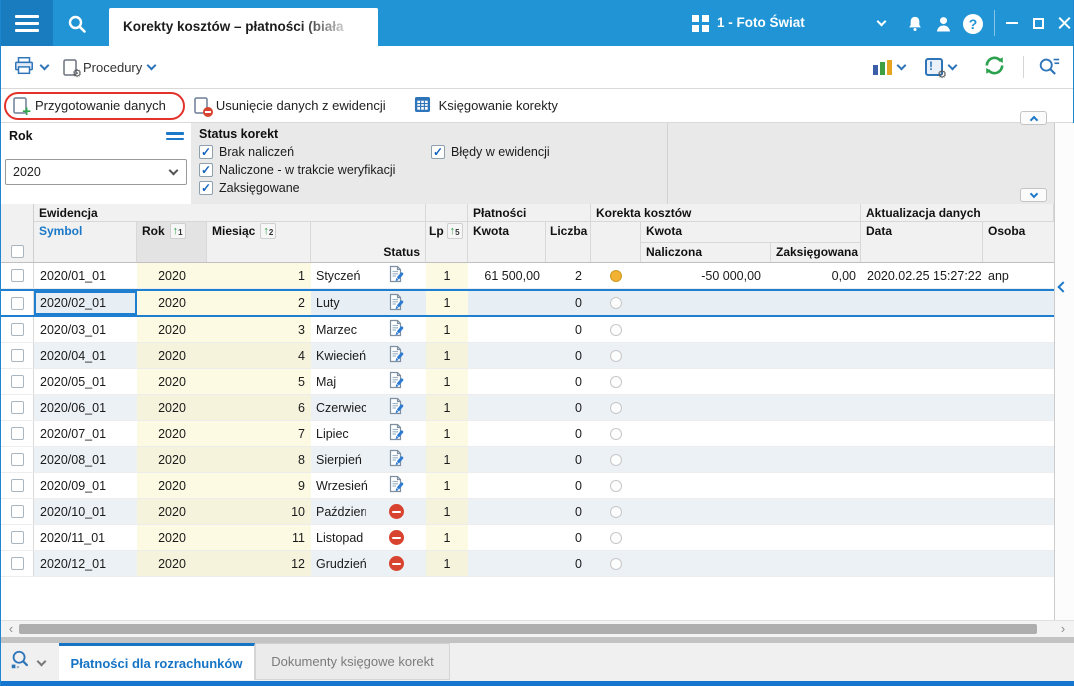 Image resolution: width=1074 pixels, height=686 pixels. I want to click on help-icon: ?, so click(973, 24).